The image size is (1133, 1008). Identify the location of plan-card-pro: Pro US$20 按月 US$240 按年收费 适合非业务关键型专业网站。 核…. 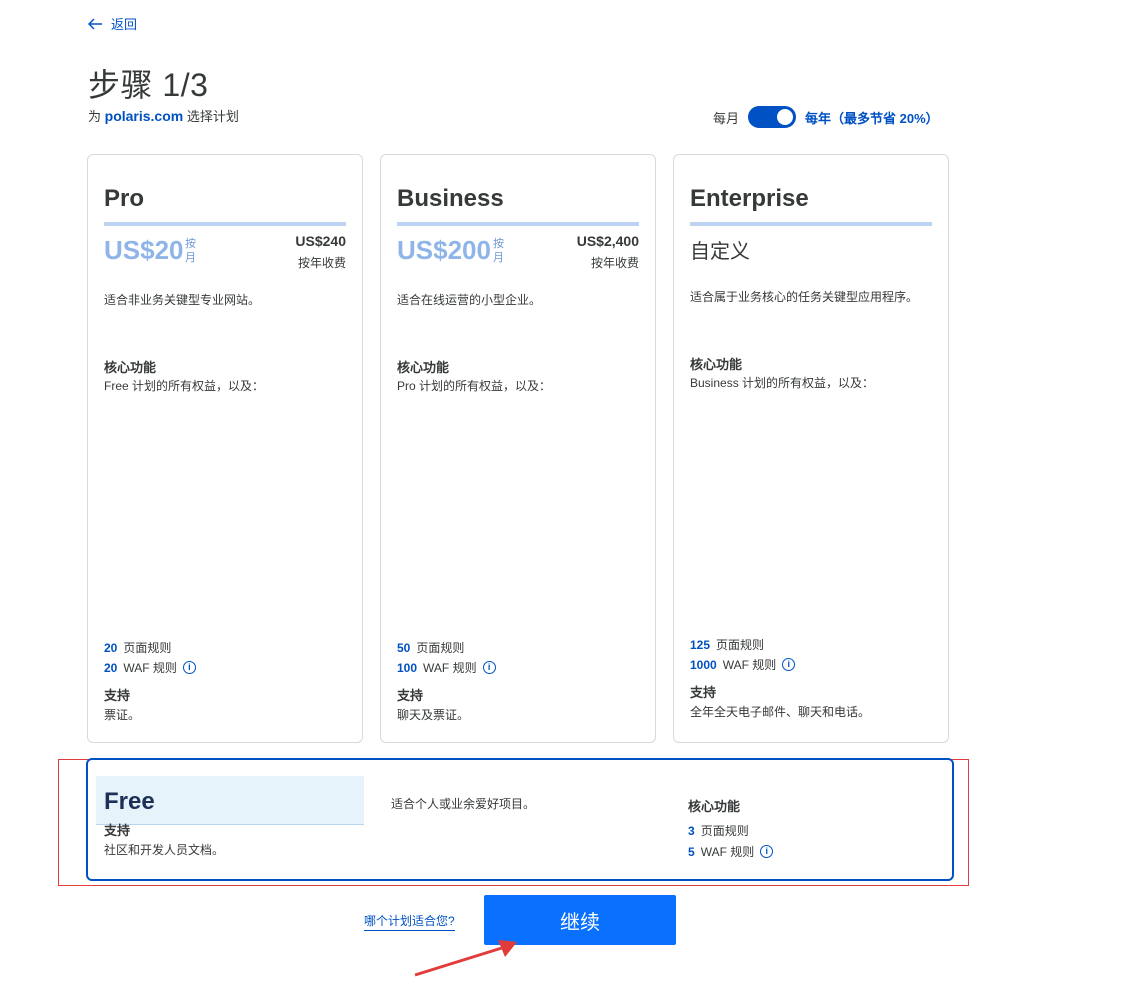
(225, 448).